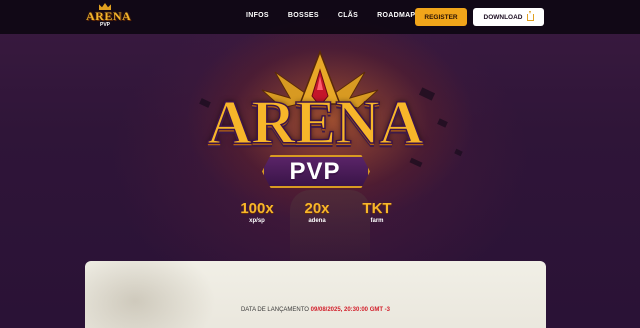 The image size is (640, 328). What do you see at coordinates (257, 208) in the screenshot?
I see `stat-value: 100x` at bounding box center [257, 208].